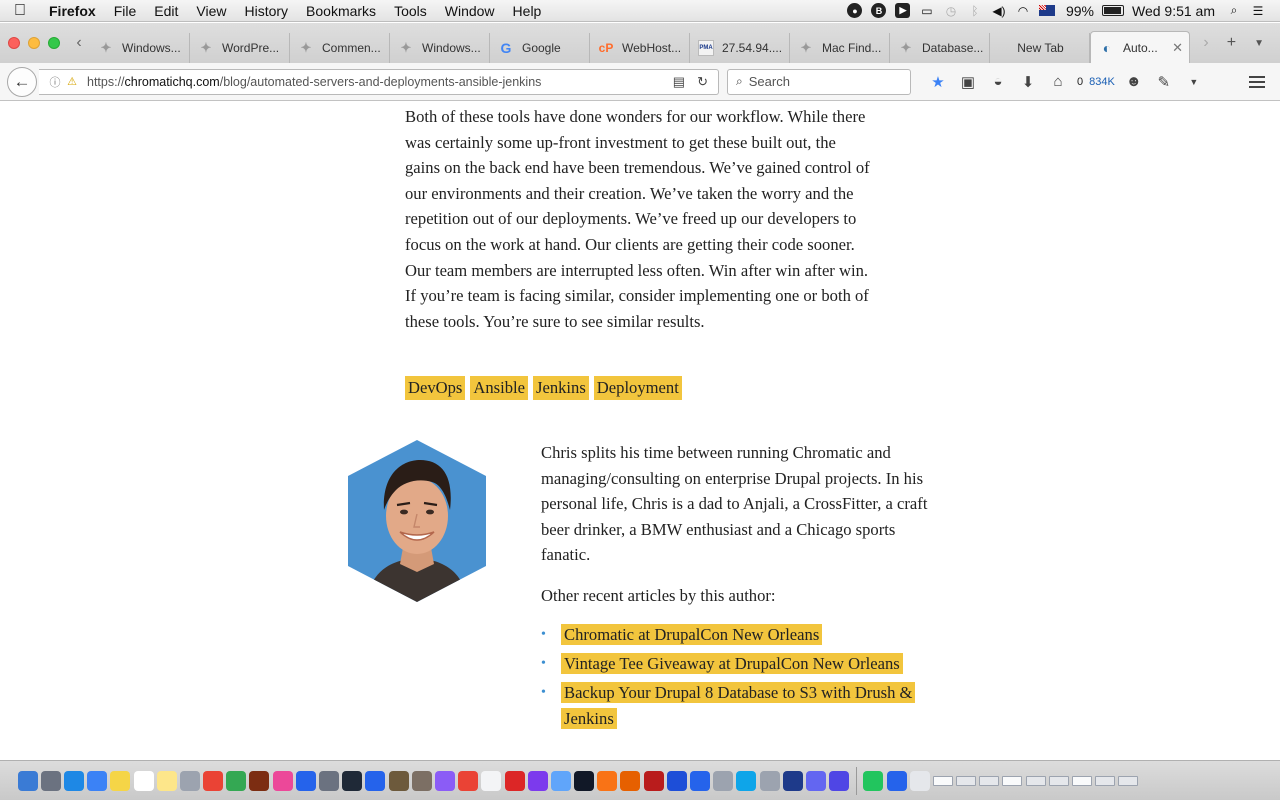  Describe the element at coordinates (1164, 82) in the screenshot. I see `extension-icon: ✎` at that location.